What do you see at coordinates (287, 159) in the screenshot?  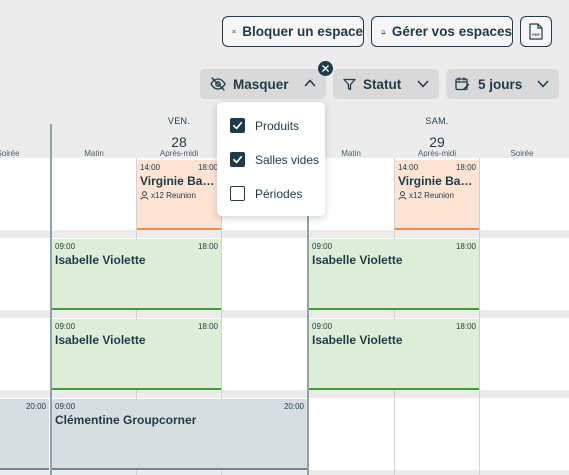 I see `option-label: Salles vides` at bounding box center [287, 159].